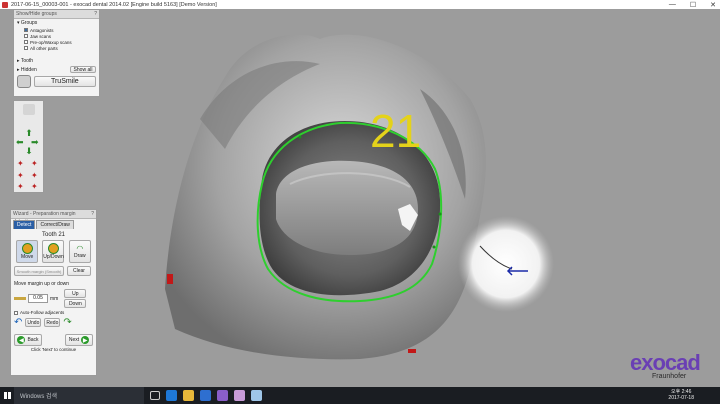 The image size is (720, 404). I want to click on view-front-icon, so click(29, 109).